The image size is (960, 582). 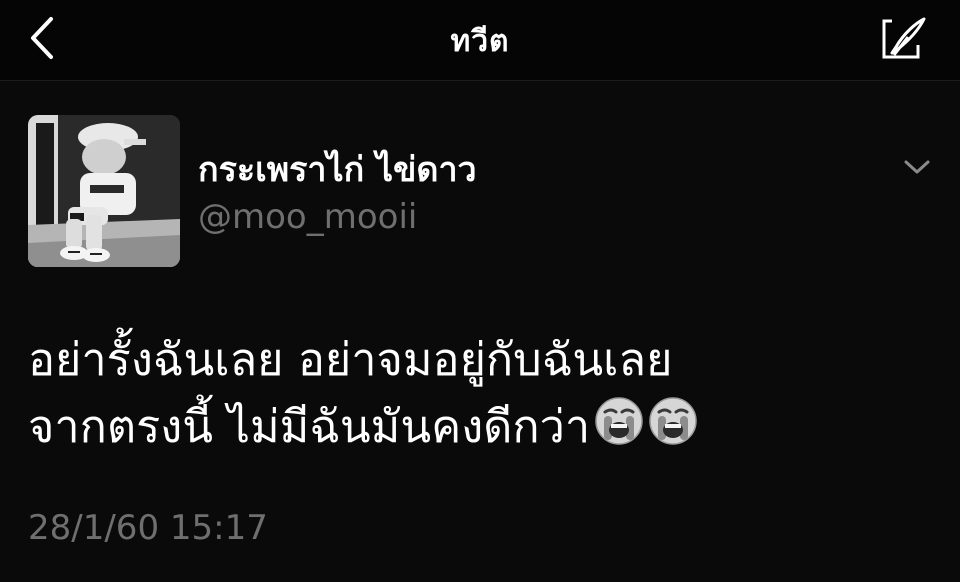 I want to click on tweet-text-line: จากตรงนี้ ไม่มีฉันมันคงดีกว่า, so click(x=478, y=426).